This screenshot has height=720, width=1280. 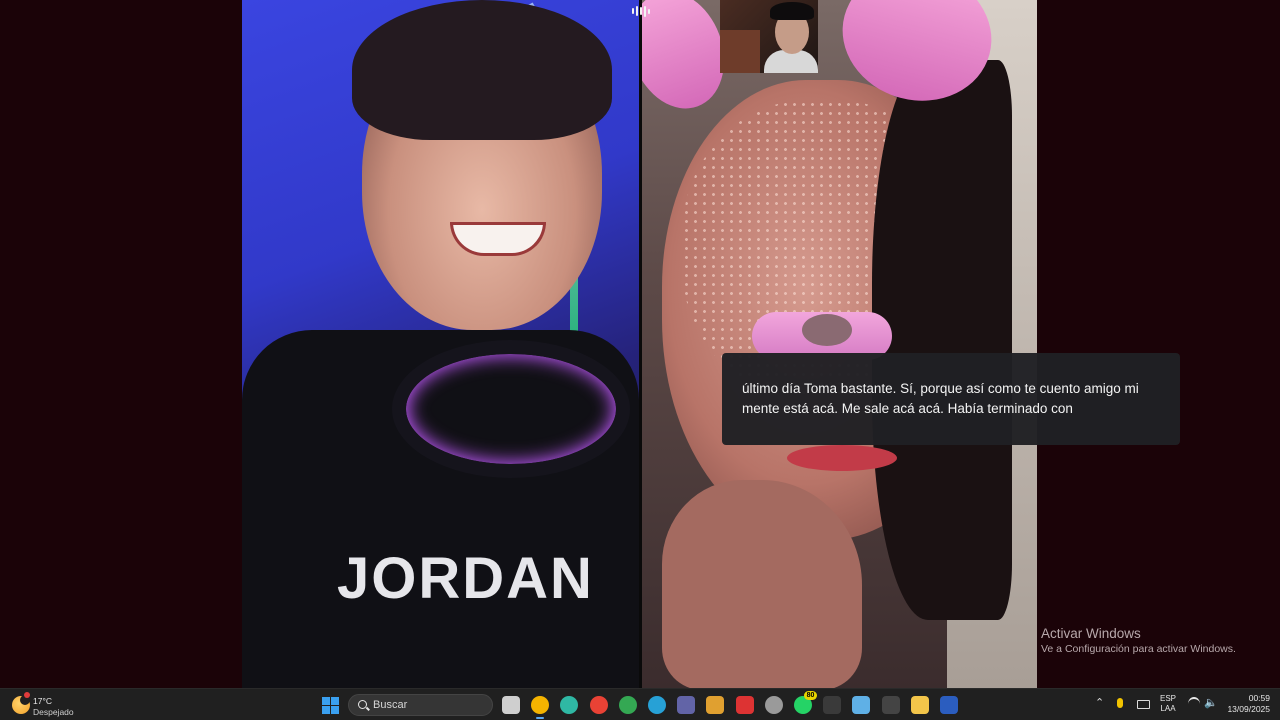 I want to click on notification-badge: 80, so click(x=810, y=695).